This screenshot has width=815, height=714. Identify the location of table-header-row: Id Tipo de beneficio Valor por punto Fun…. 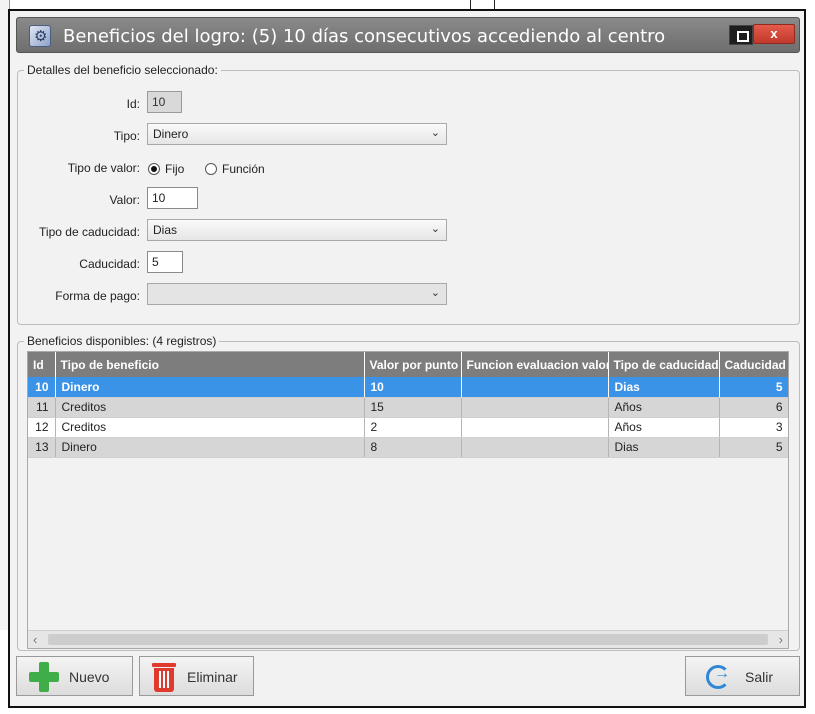
(408, 364).